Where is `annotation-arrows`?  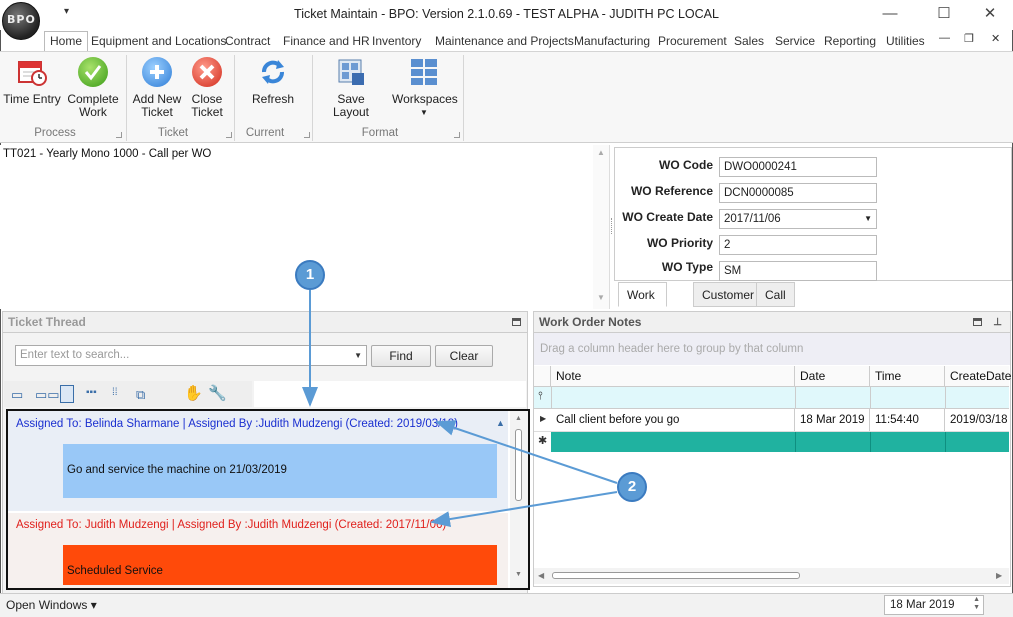
annotation-arrows is located at coordinates (460, 409).